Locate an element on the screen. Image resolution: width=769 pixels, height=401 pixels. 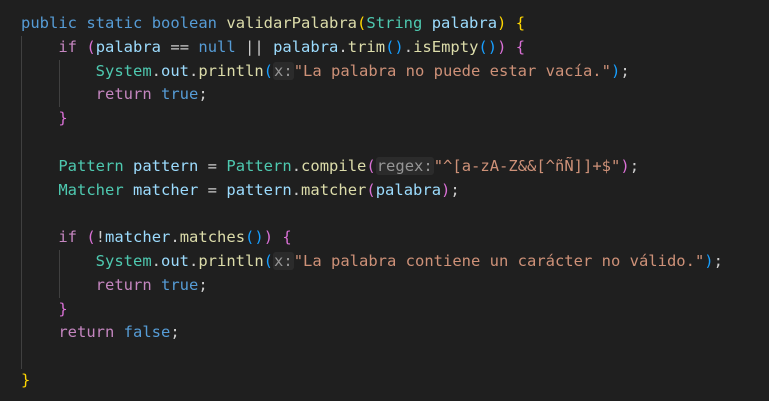
var-pattern: pattern is located at coordinates (166, 165).